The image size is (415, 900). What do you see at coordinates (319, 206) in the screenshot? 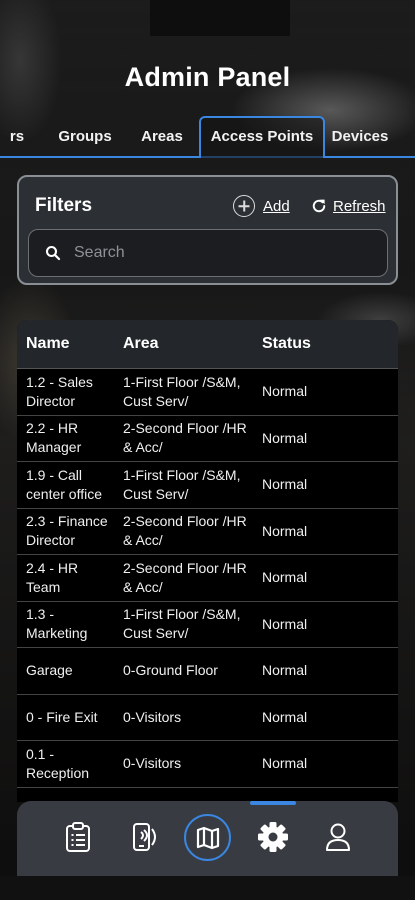
I see `refresh-icon` at bounding box center [319, 206].